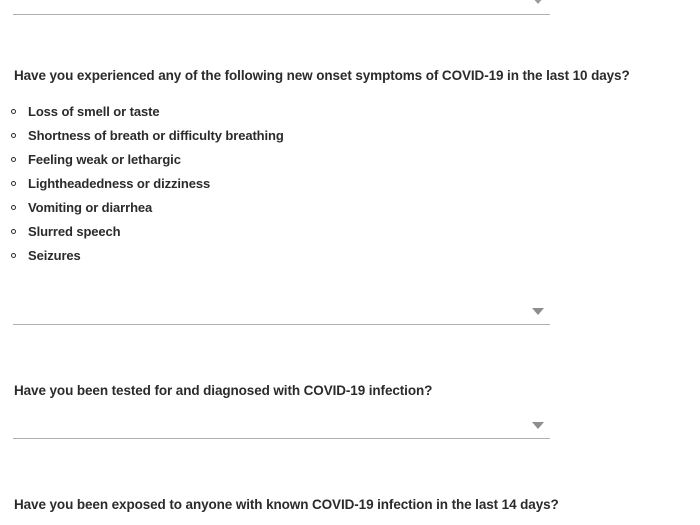  Describe the element at coordinates (90, 207) in the screenshot. I see `symptom-label: Vomiting or diarrhea` at that location.